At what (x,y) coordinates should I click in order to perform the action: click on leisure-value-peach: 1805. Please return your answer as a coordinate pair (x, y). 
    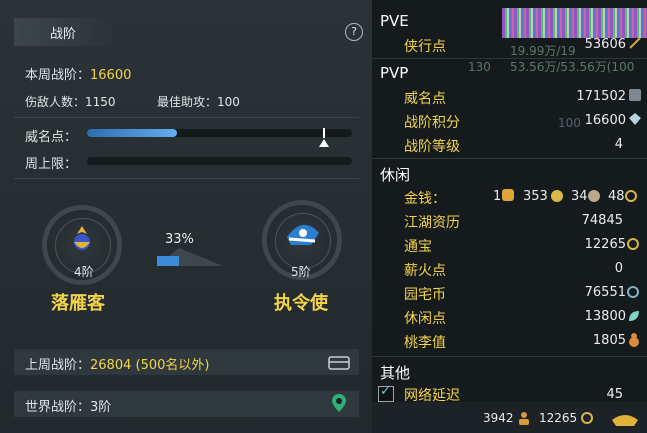
    Looking at the image, I should click on (609, 340).